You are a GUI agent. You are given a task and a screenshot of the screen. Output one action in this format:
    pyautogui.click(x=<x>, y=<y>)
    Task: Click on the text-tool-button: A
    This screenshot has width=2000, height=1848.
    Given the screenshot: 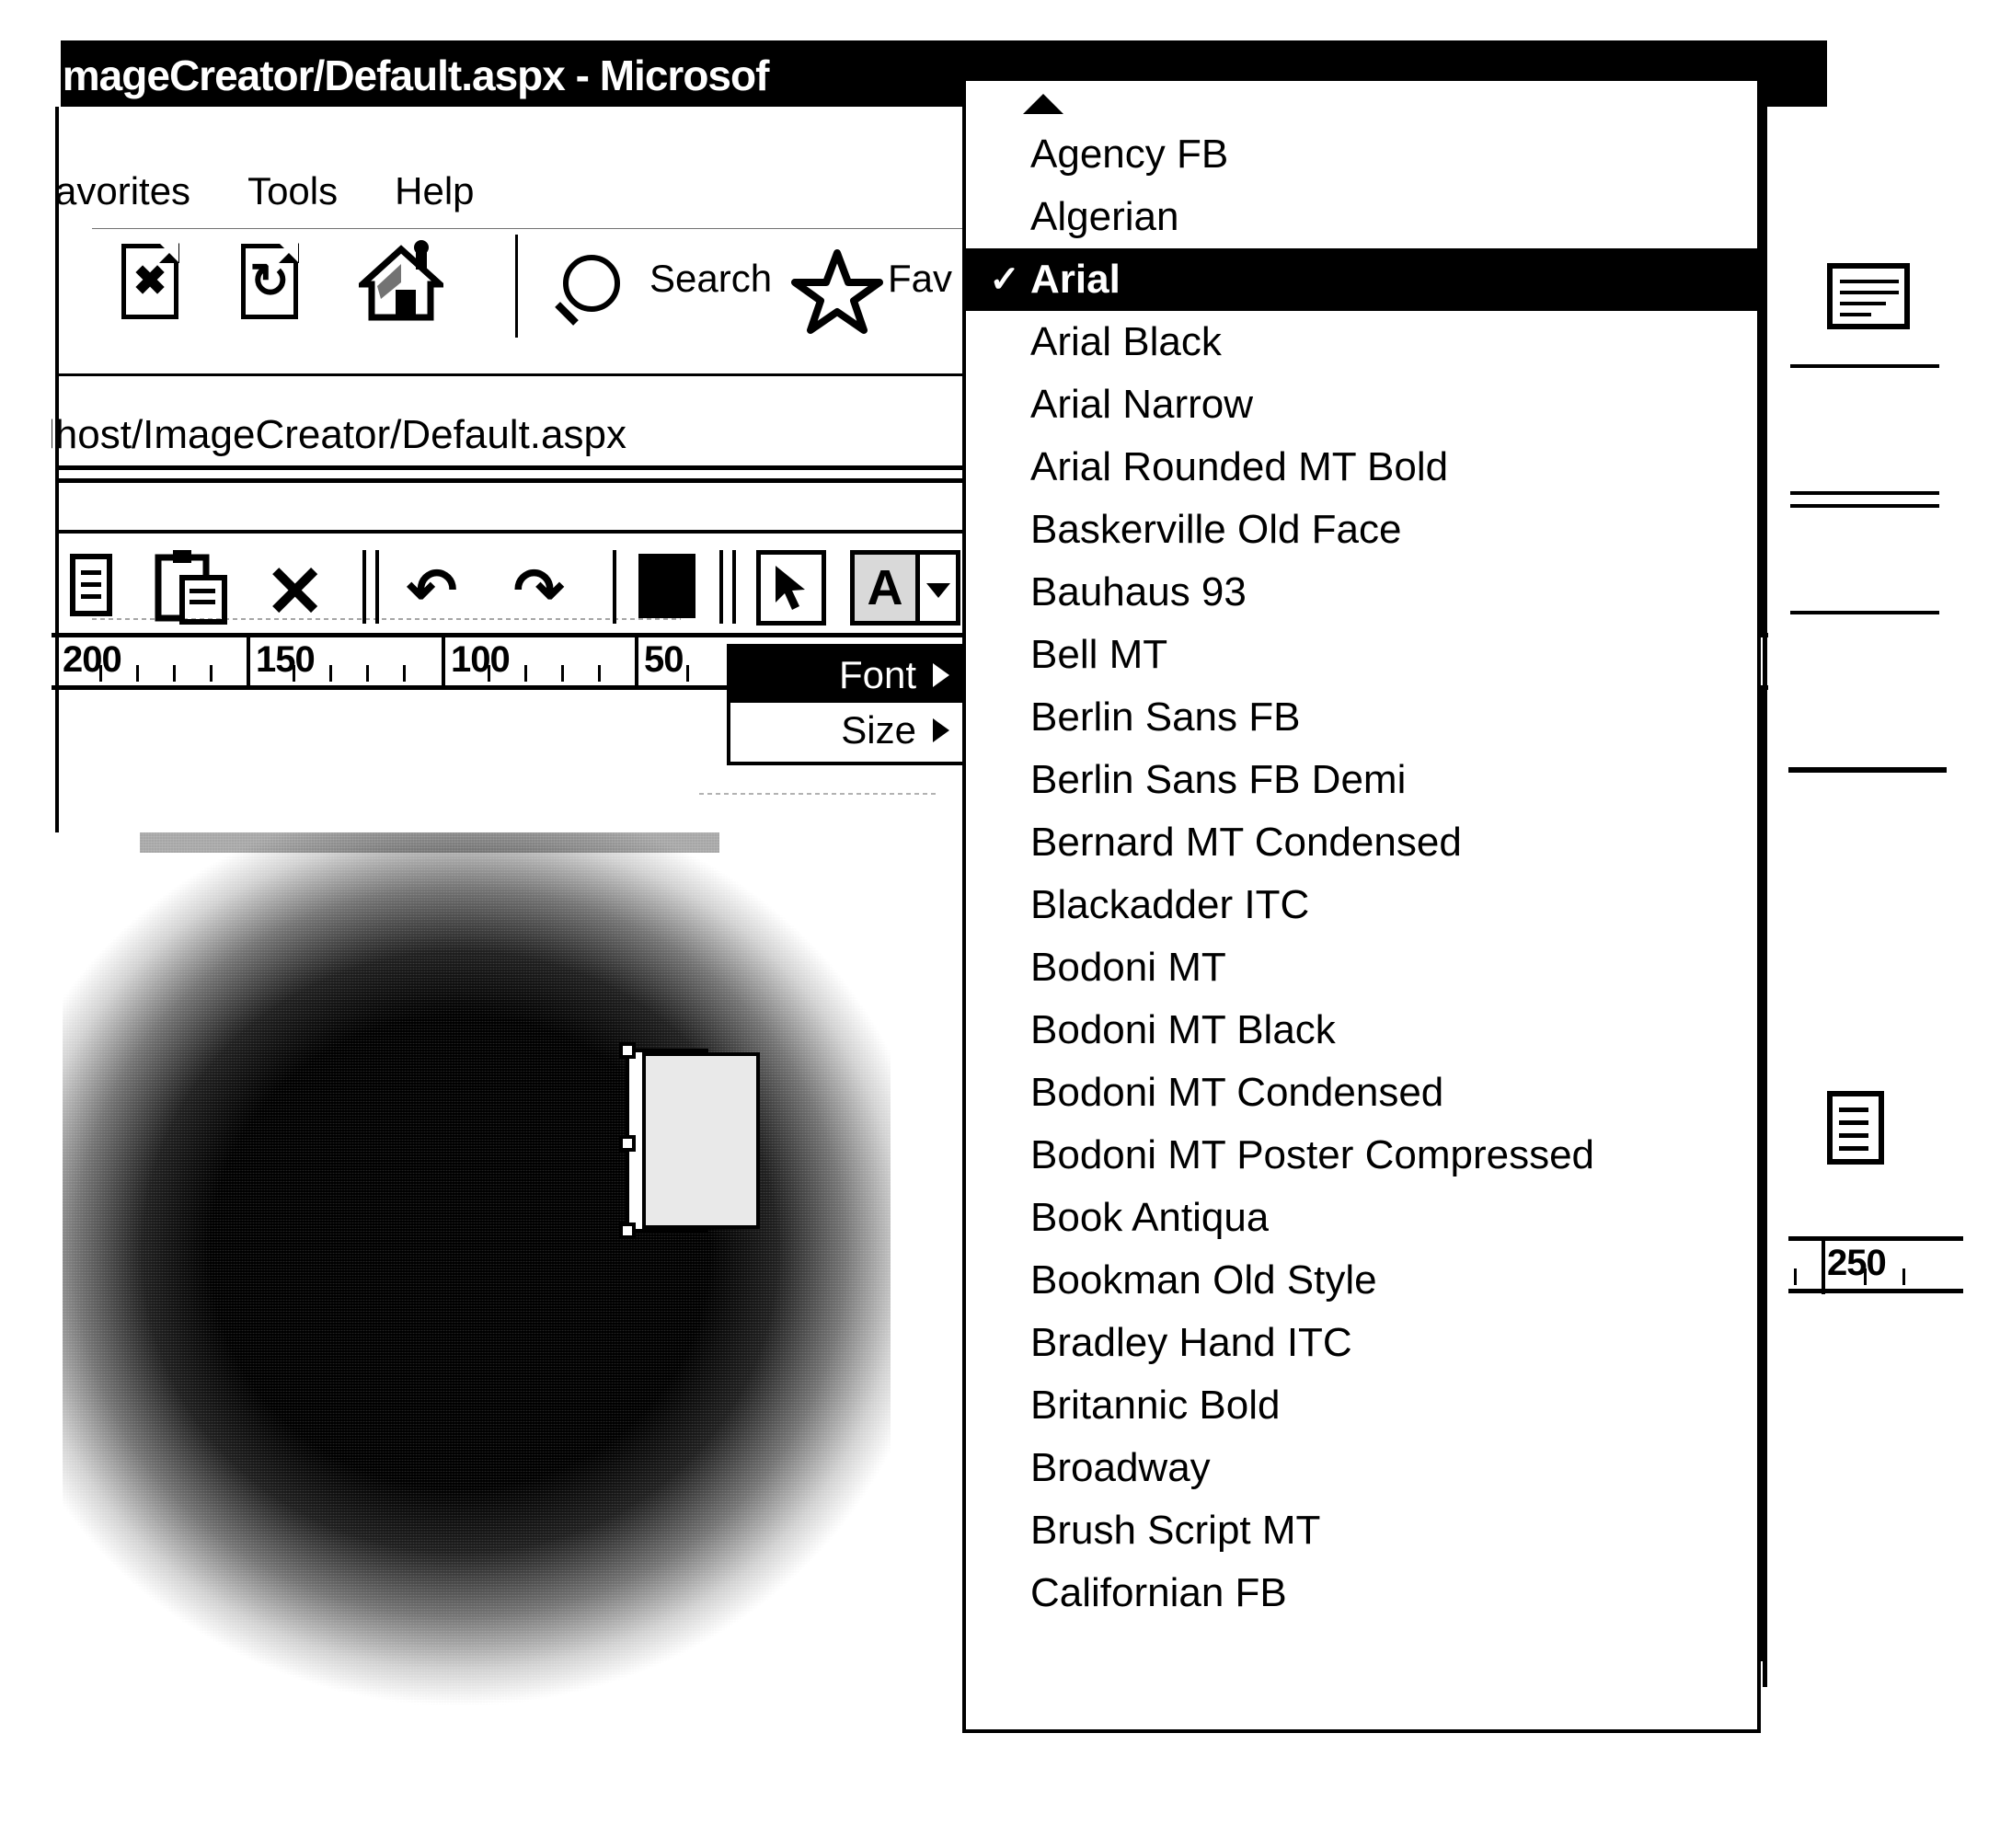 What is the action you would take?
    pyautogui.click(x=885, y=588)
    